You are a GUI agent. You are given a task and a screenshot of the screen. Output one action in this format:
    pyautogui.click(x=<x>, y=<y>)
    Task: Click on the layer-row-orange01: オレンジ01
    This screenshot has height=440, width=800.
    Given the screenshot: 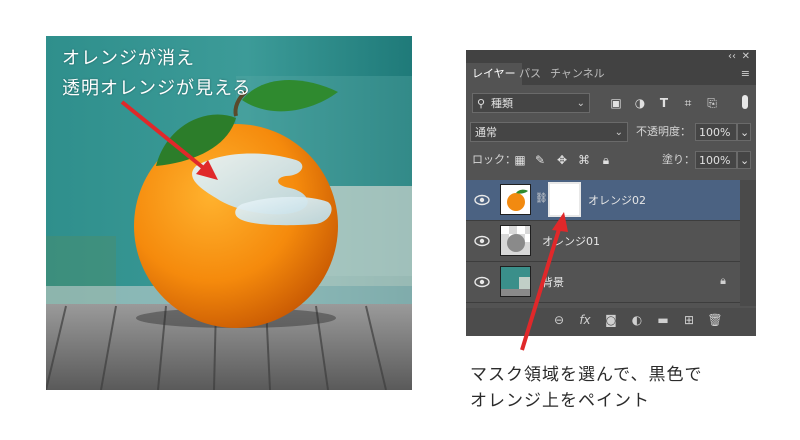 What is the action you would take?
    pyautogui.click(x=603, y=241)
    